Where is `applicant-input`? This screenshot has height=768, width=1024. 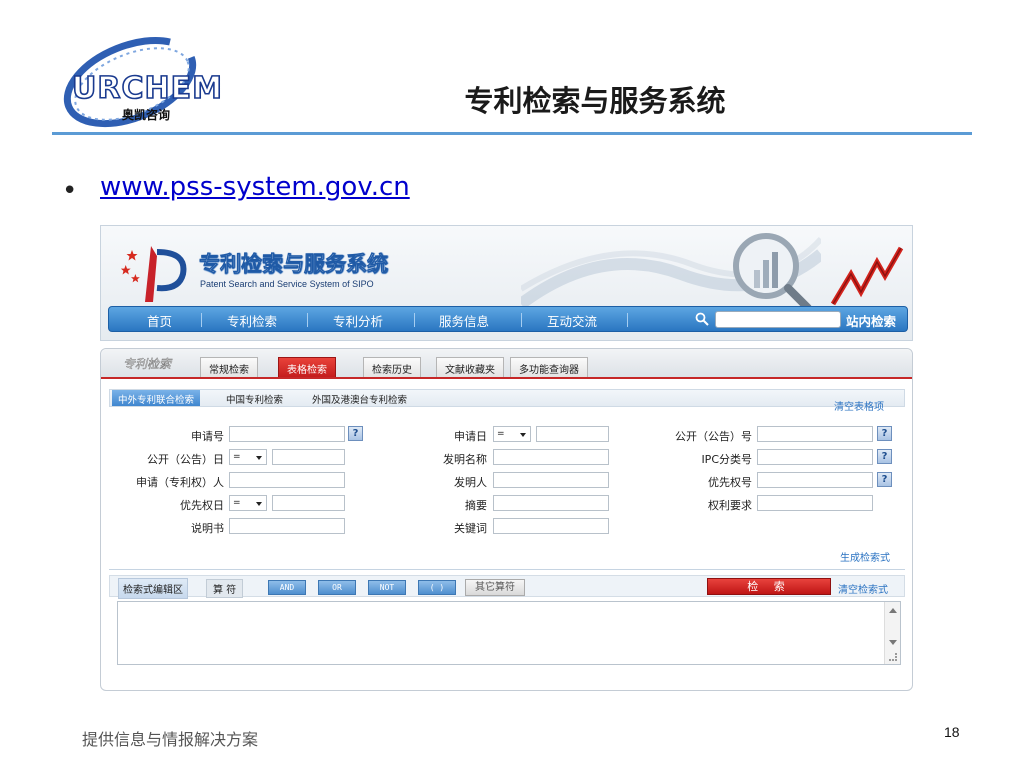
applicant-input is located at coordinates (287, 480).